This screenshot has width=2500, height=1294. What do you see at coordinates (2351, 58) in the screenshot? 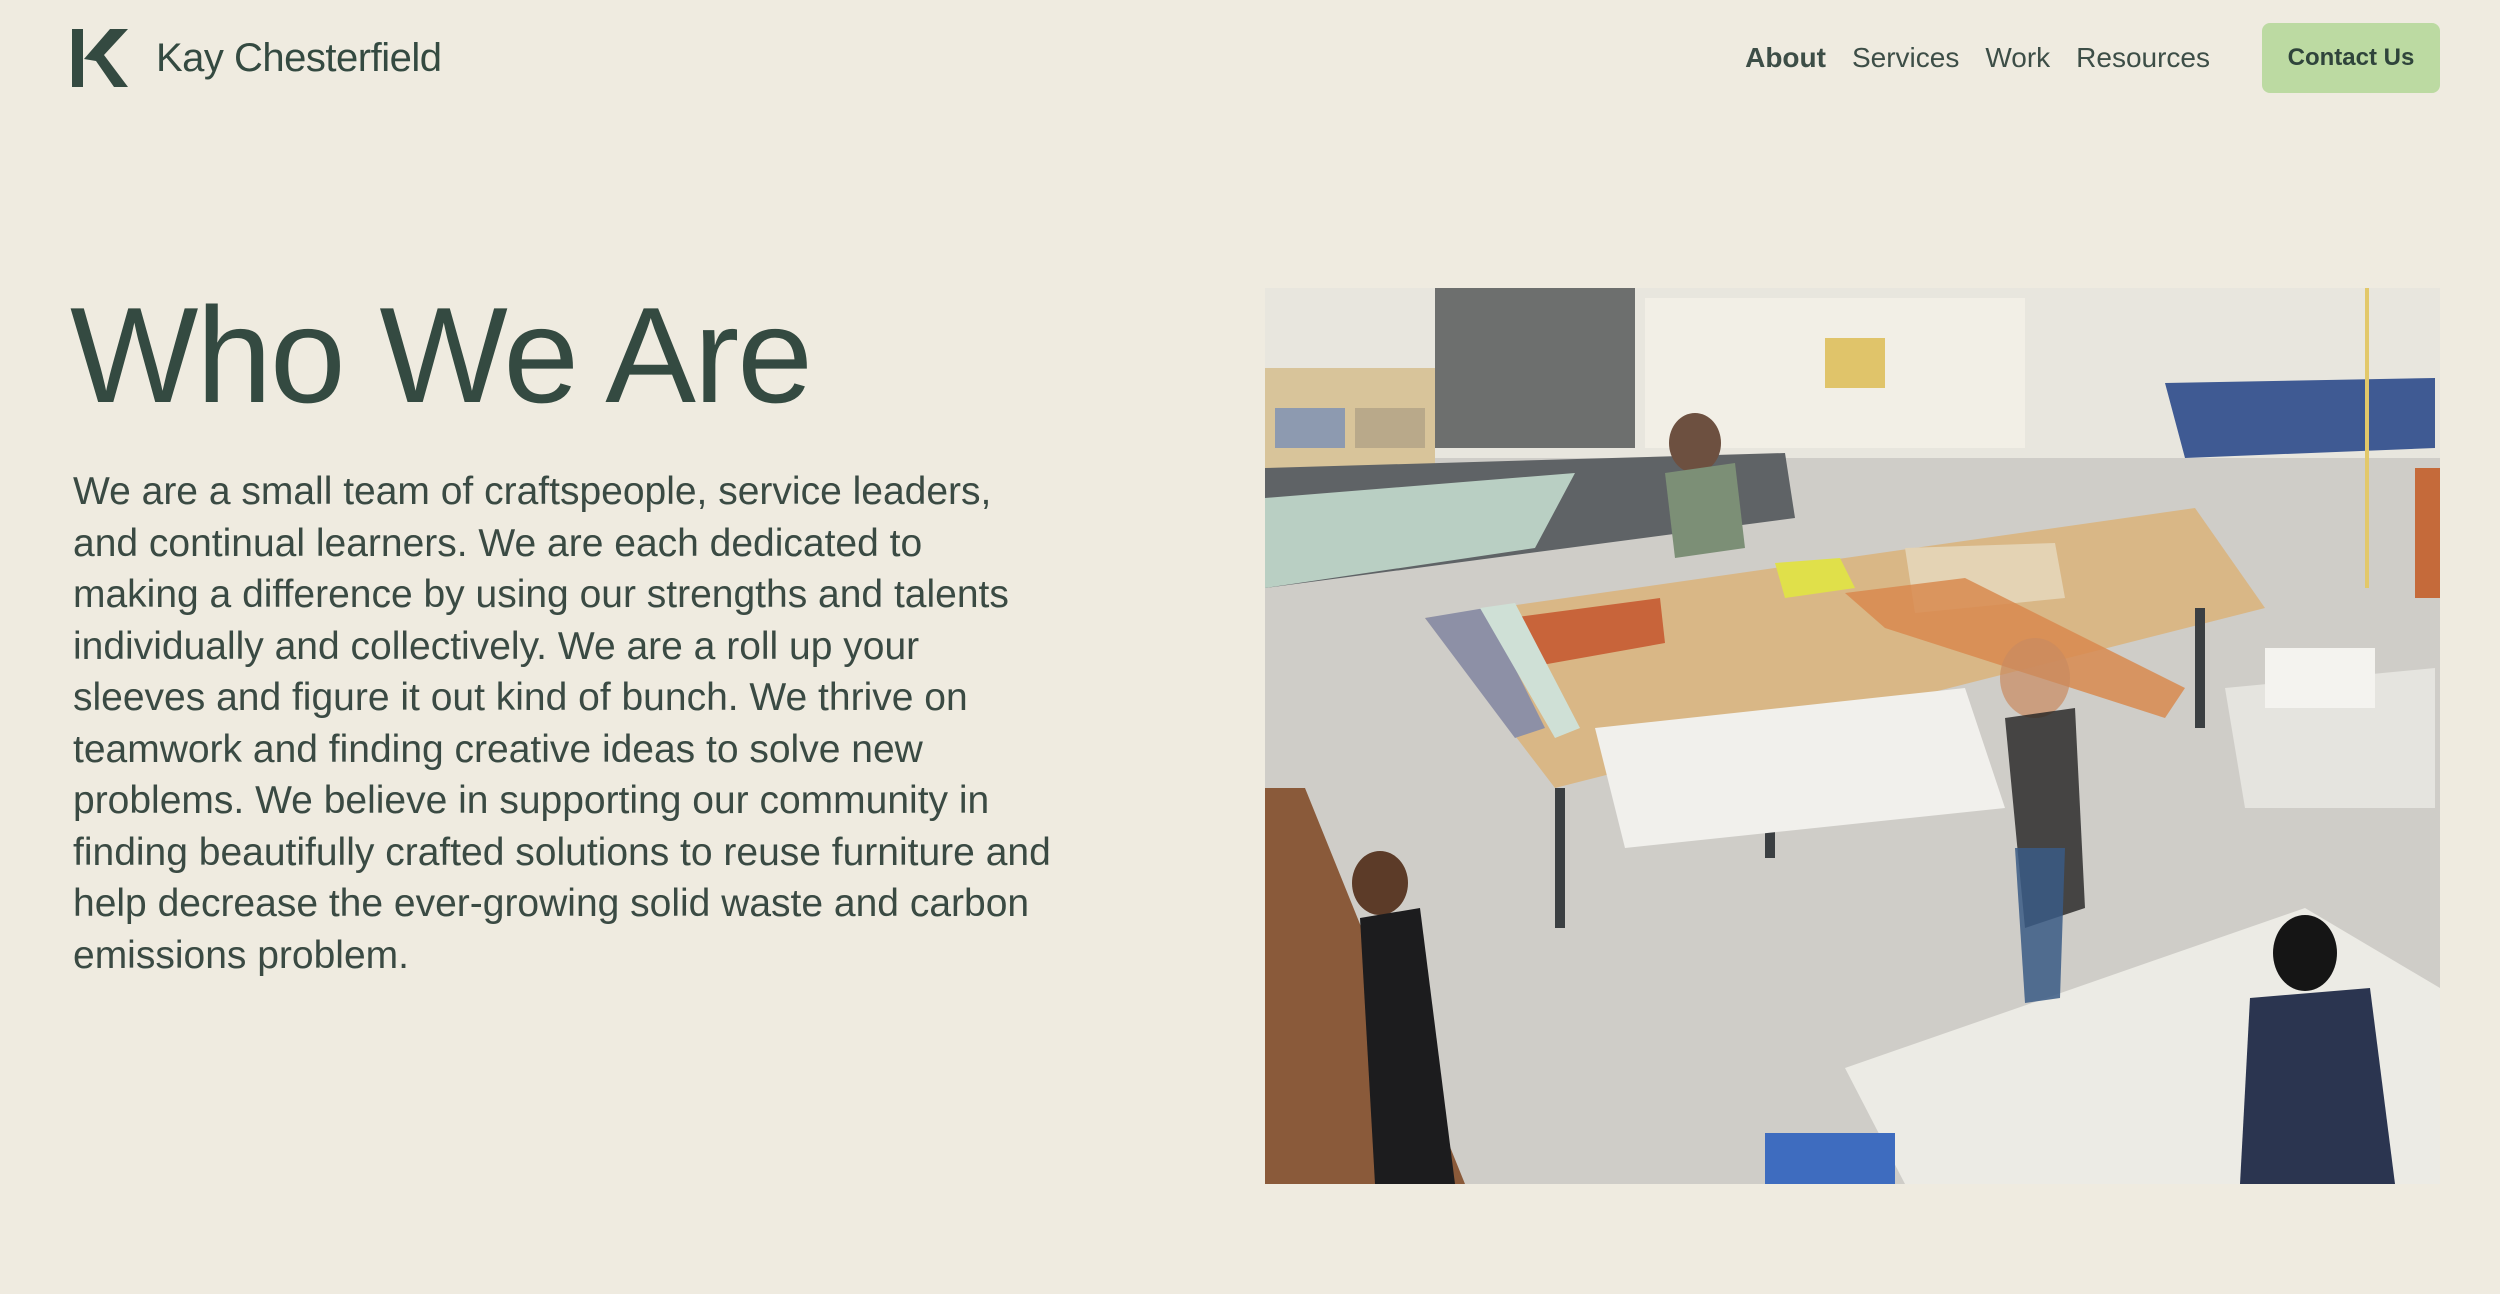
I see `contact-us-button: Contact Us` at bounding box center [2351, 58].